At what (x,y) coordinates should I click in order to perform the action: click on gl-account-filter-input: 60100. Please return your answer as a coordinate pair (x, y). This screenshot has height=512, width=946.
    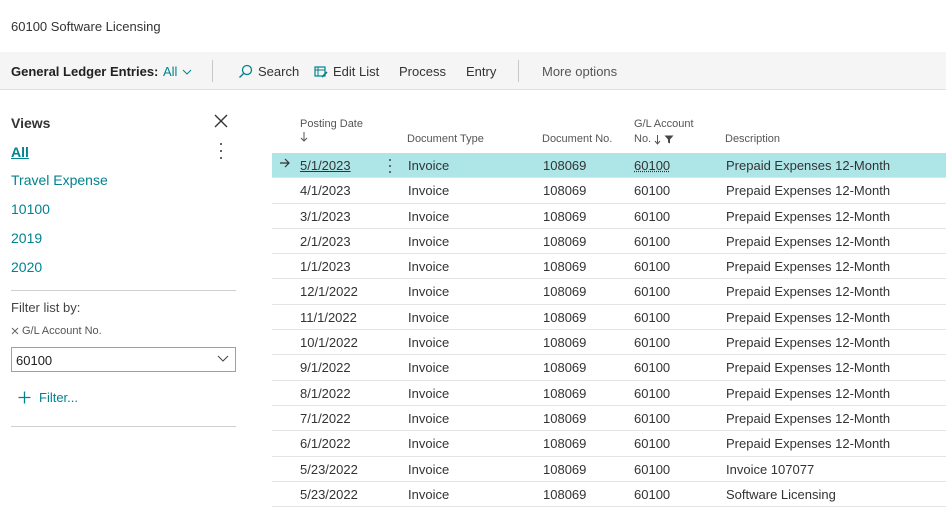
    Looking at the image, I should click on (123, 359).